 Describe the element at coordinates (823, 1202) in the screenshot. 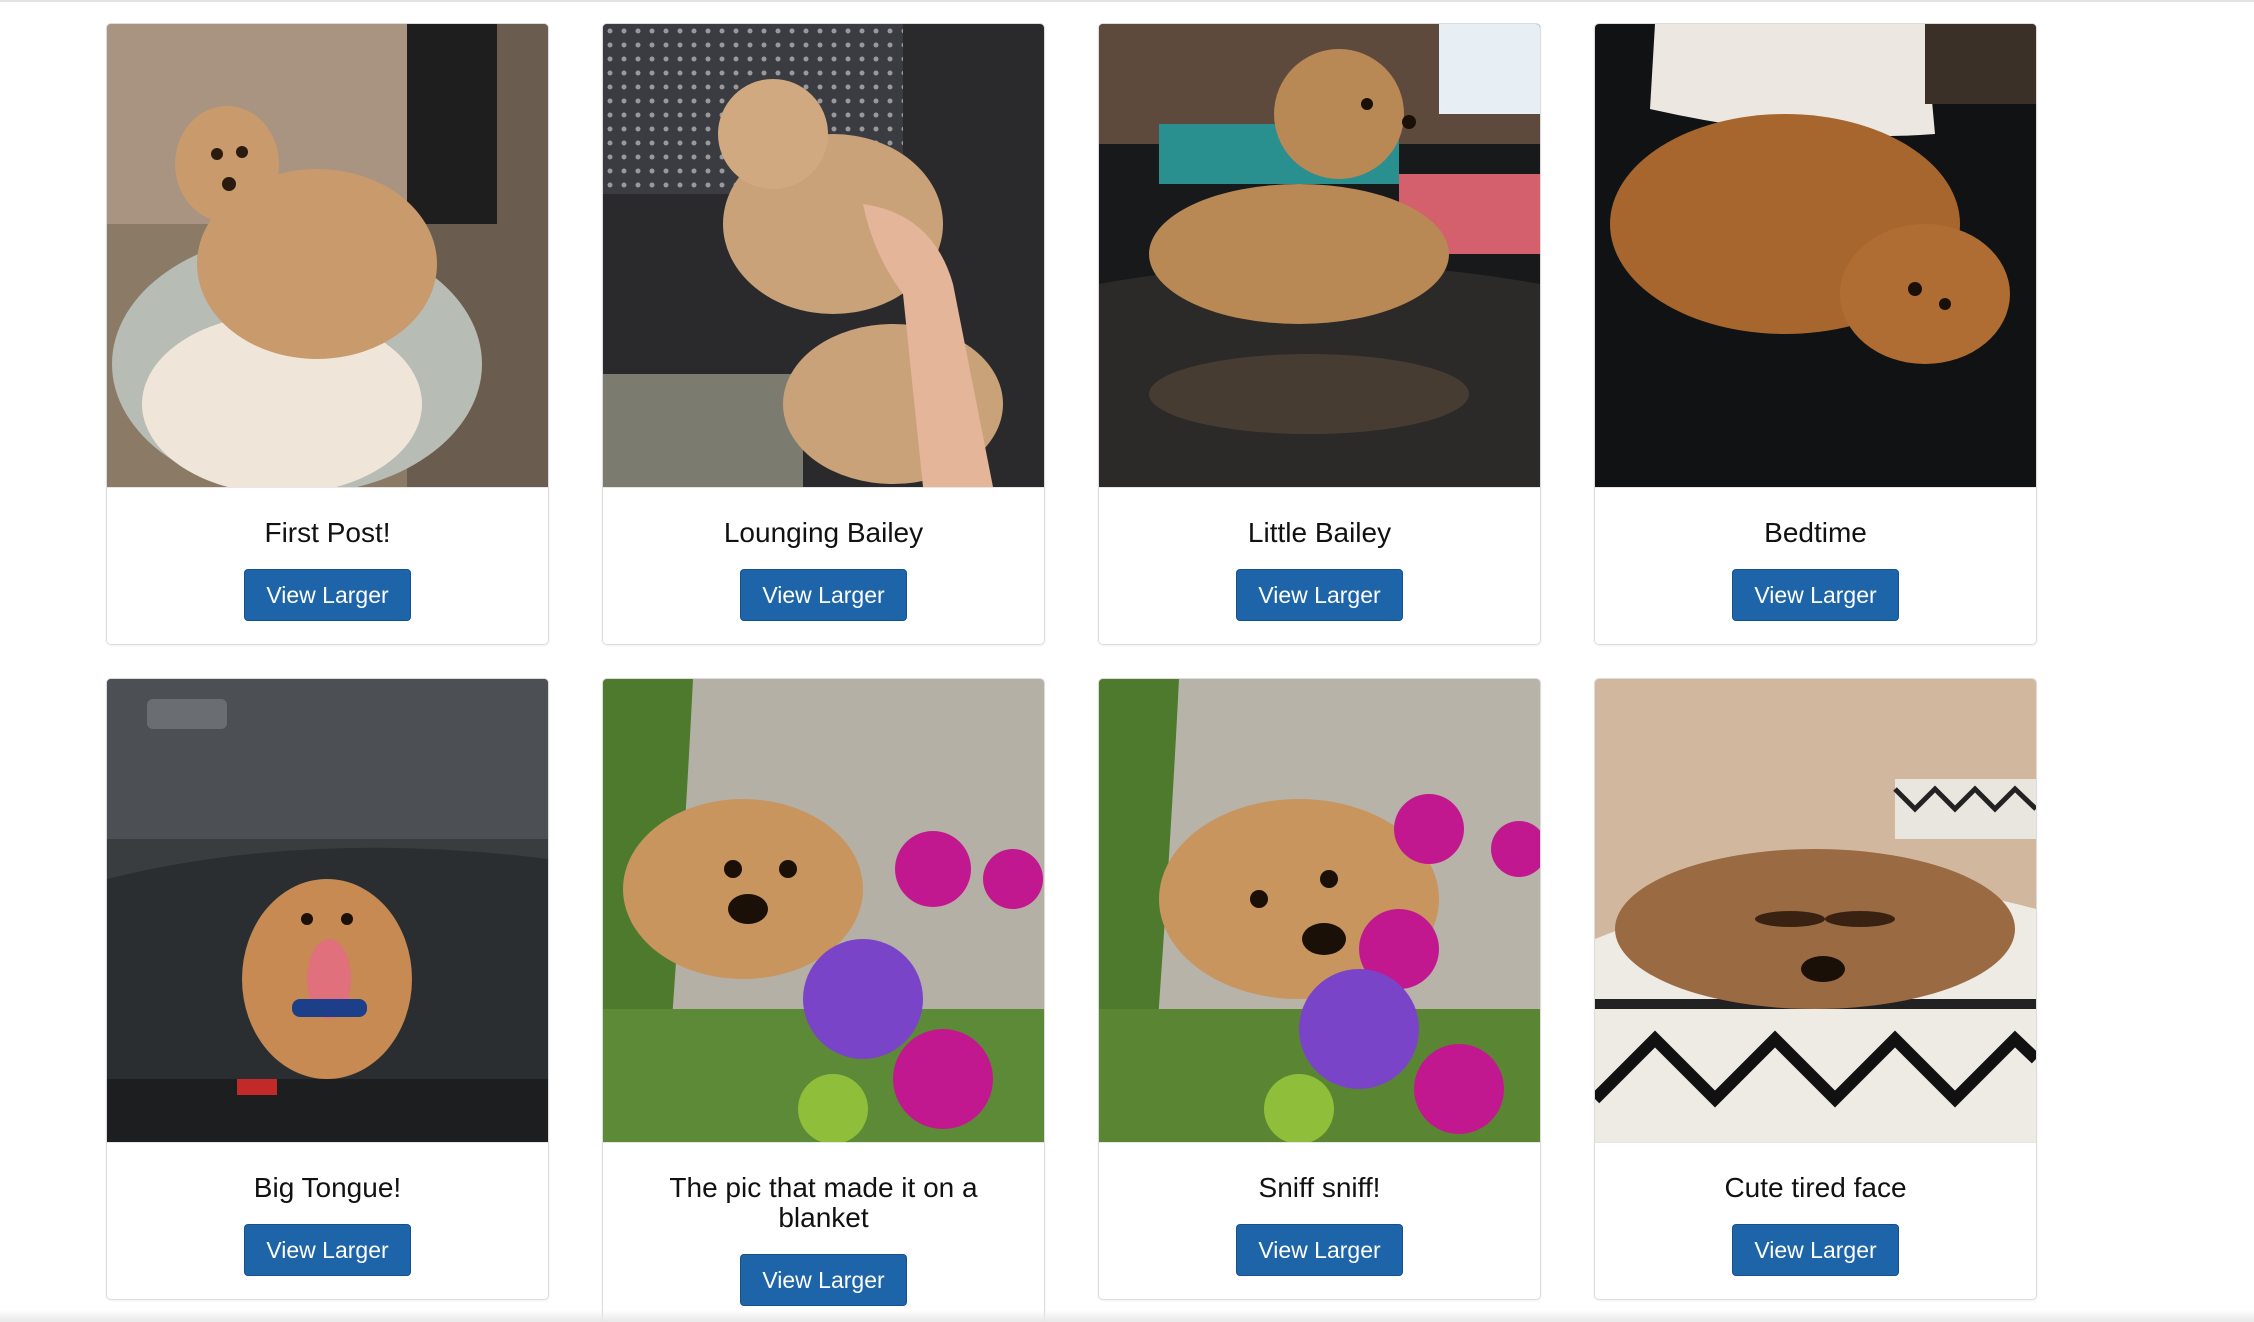

I see `card-caption: The pic that made it on a blanket` at that location.